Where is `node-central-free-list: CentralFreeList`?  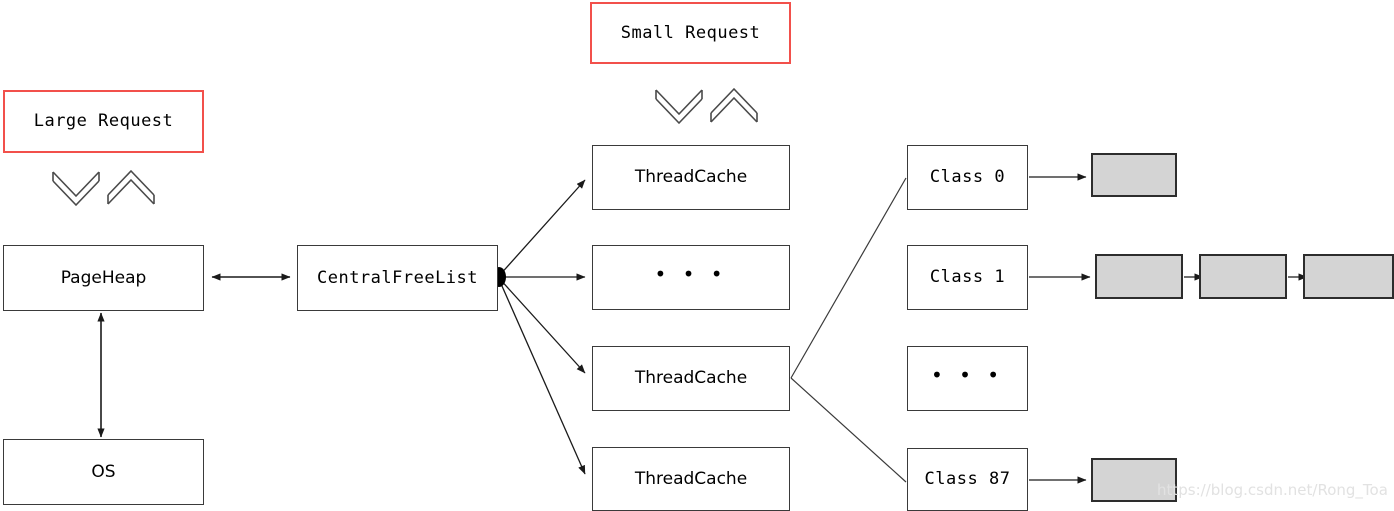
node-central-free-list: CentralFreeList is located at coordinates (397, 278).